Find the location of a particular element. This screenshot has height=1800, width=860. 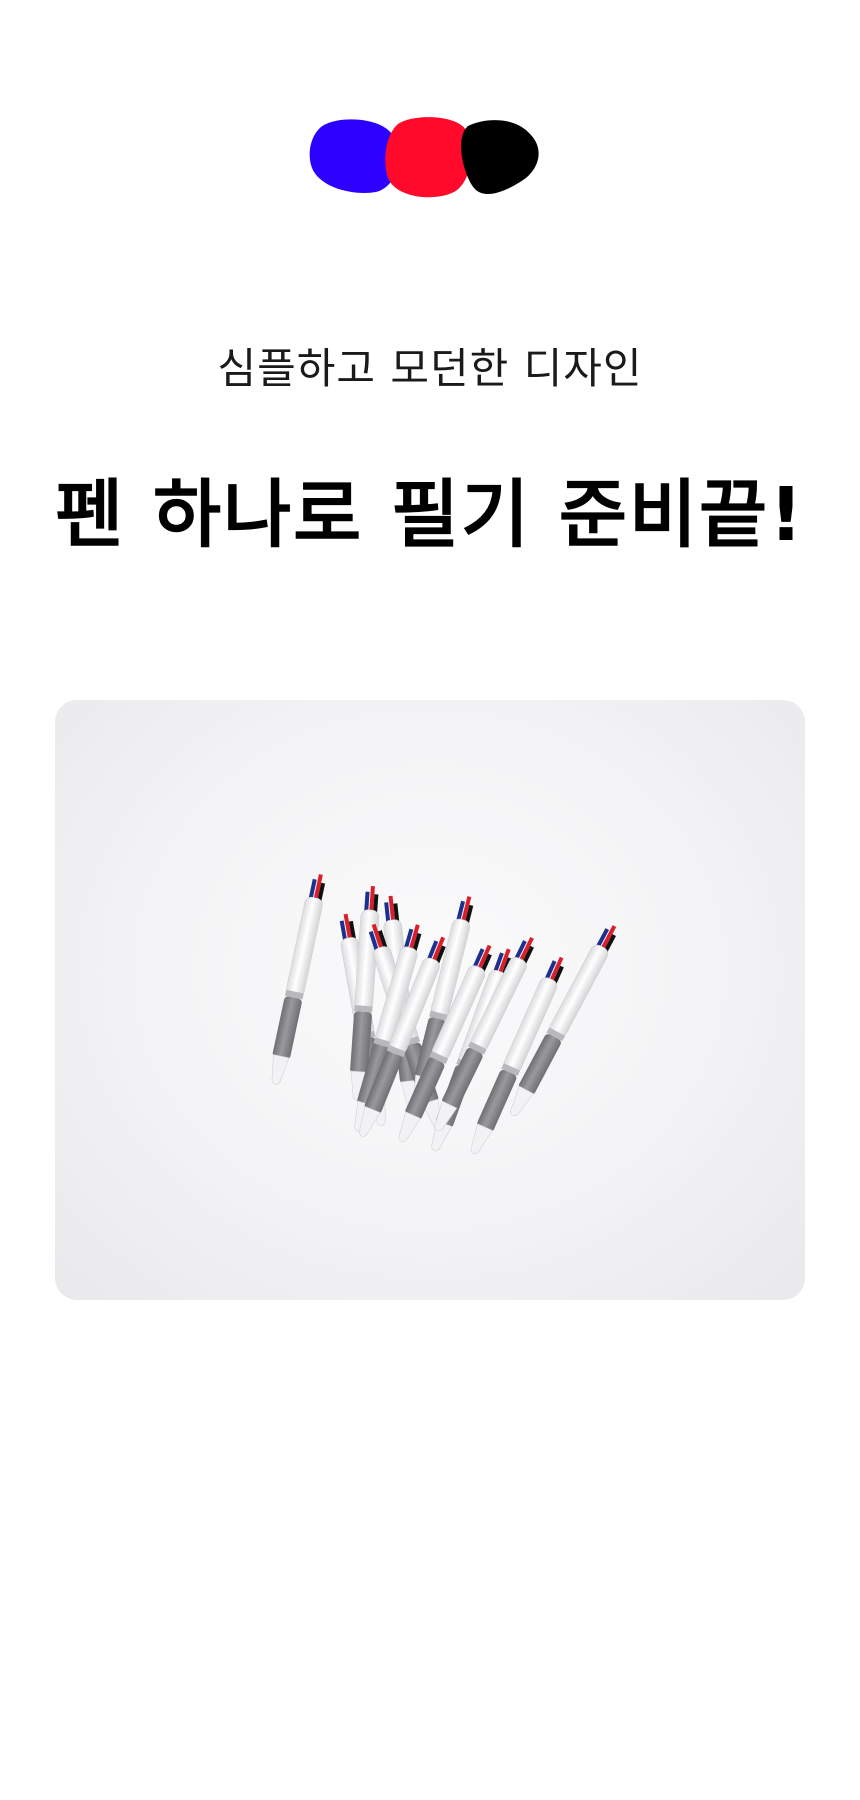

black-blob is located at coordinates (500, 157).